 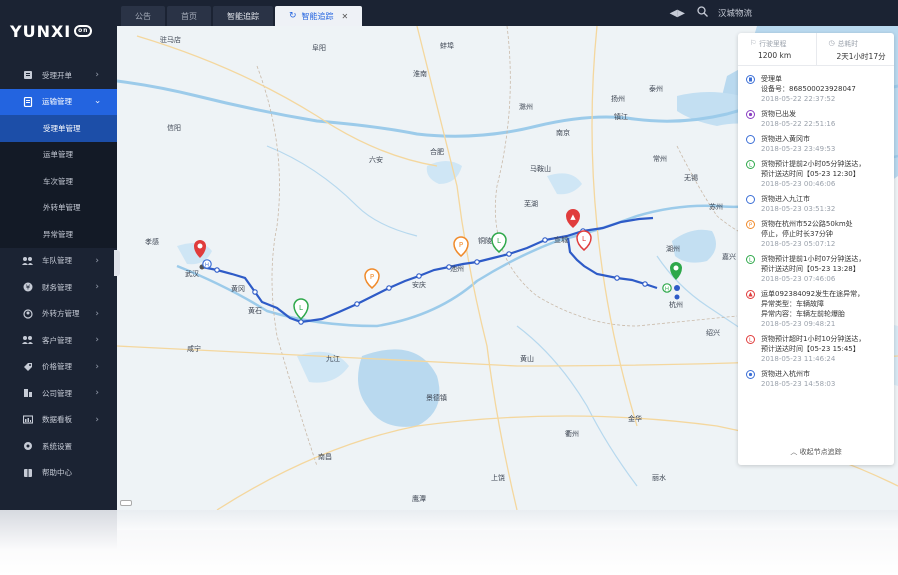 What do you see at coordinates (735, 13) in the screenshot?
I see `company-name: 汉城物流` at bounding box center [735, 13].